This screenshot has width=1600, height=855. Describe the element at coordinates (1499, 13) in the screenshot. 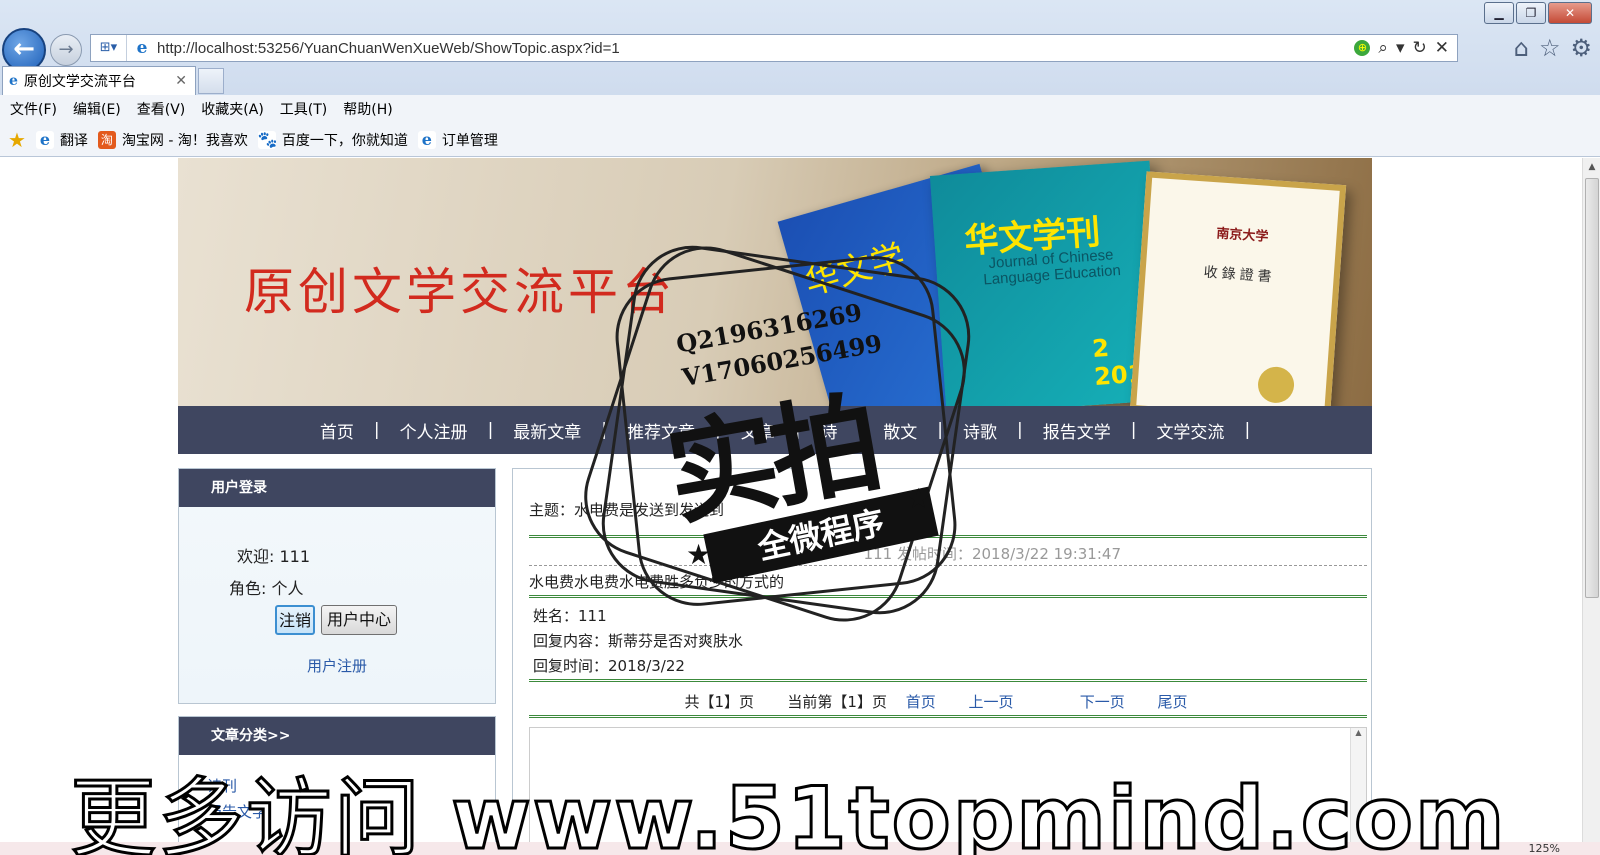

I see `minimize-button: ▁` at that location.